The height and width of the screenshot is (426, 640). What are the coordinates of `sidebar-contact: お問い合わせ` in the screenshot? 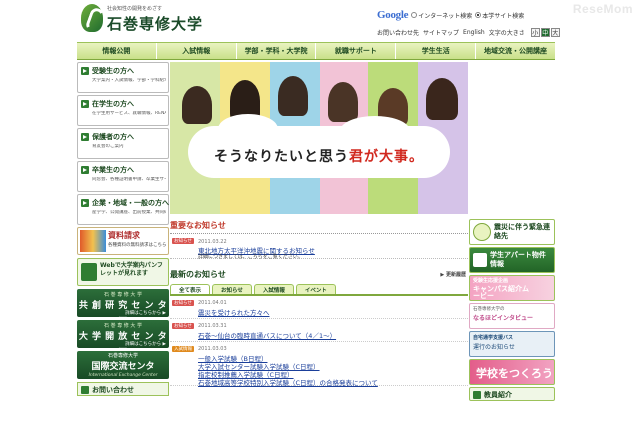 It's located at (123, 389).